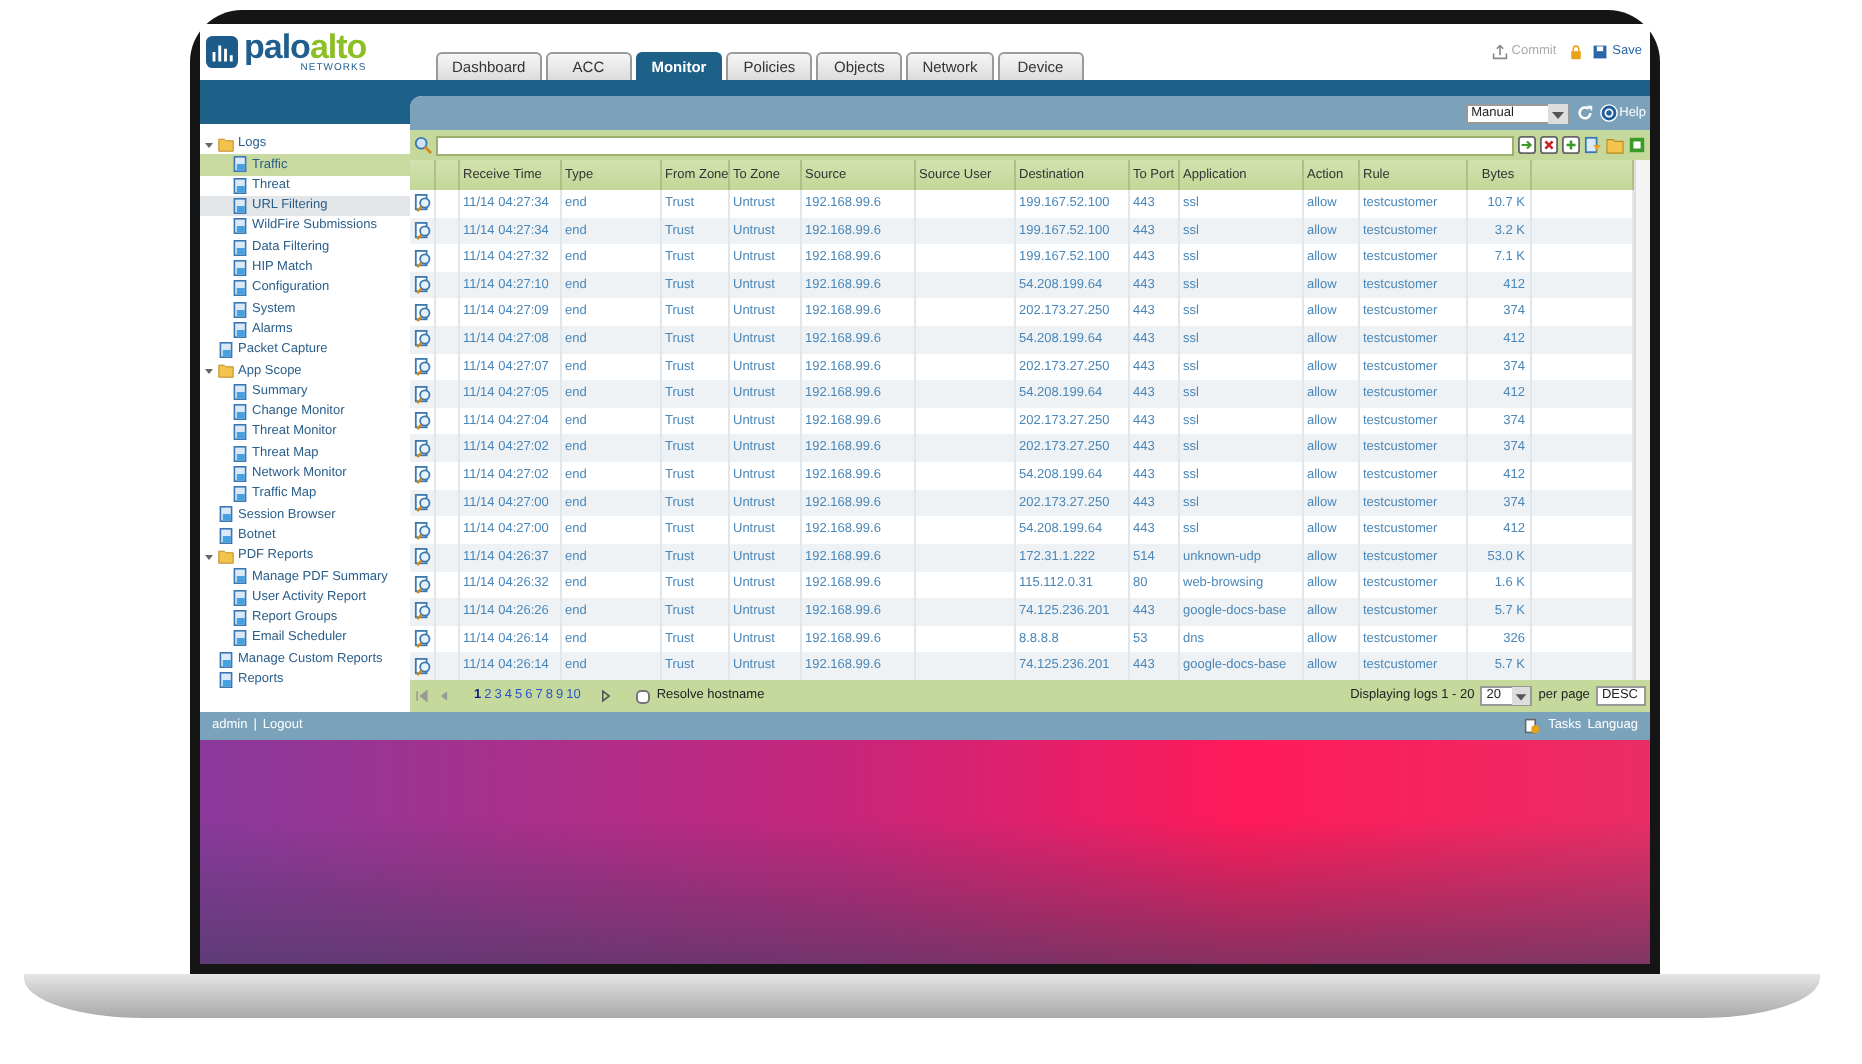  I want to click on upload-icon, so click(1499, 52).